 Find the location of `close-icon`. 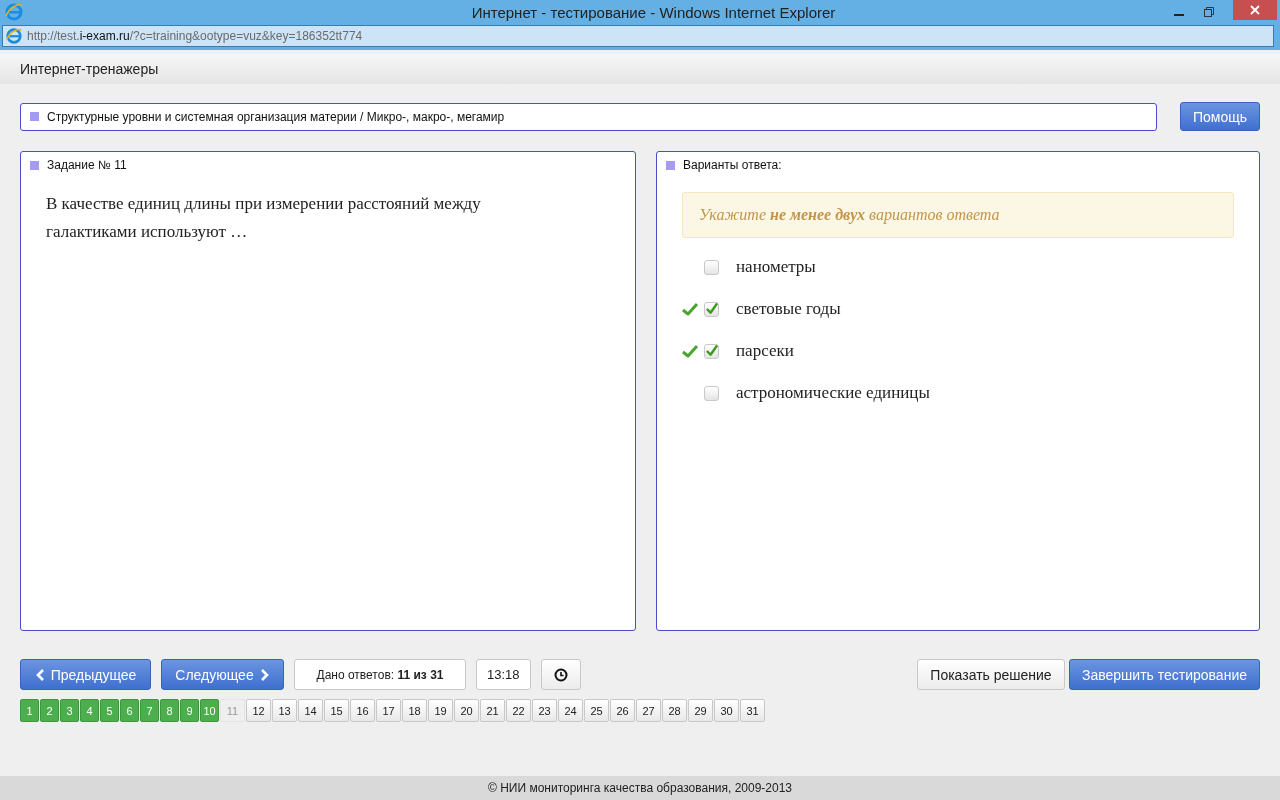

close-icon is located at coordinates (1255, 10).